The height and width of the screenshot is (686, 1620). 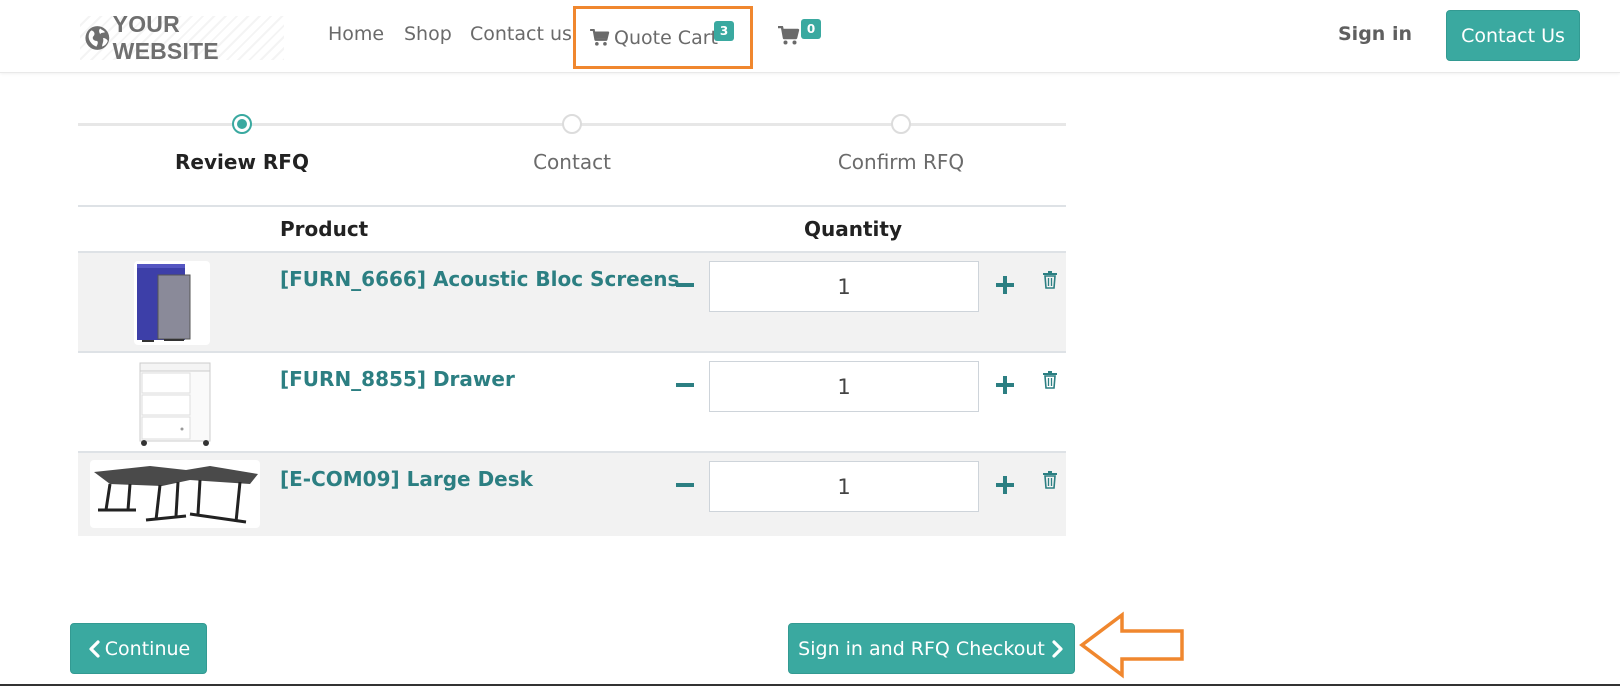 I want to click on header-product: Product, so click(x=324, y=229).